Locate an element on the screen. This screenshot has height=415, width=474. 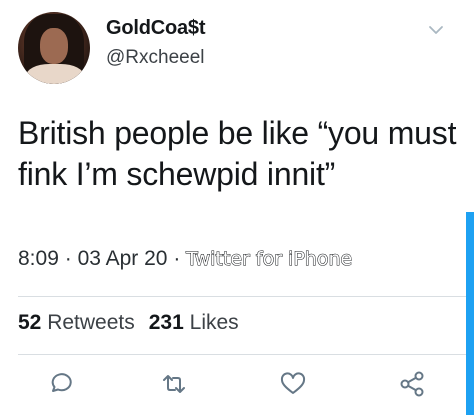
likes-stat: 231 Likes is located at coordinates (194, 322).